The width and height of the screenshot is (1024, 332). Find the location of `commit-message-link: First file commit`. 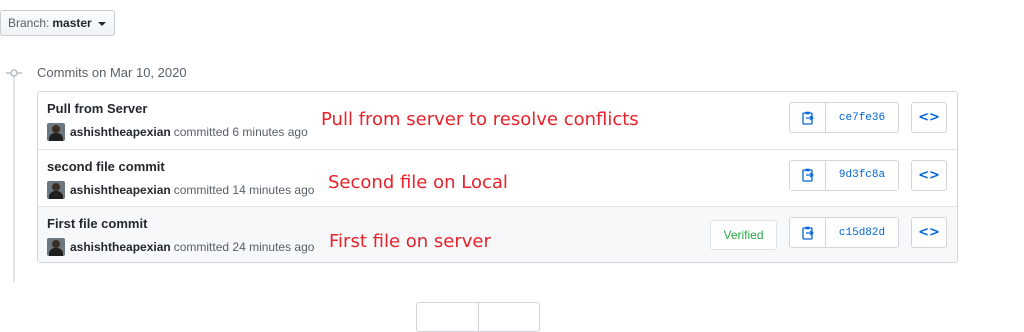

commit-message-link: First file commit is located at coordinates (97, 223).